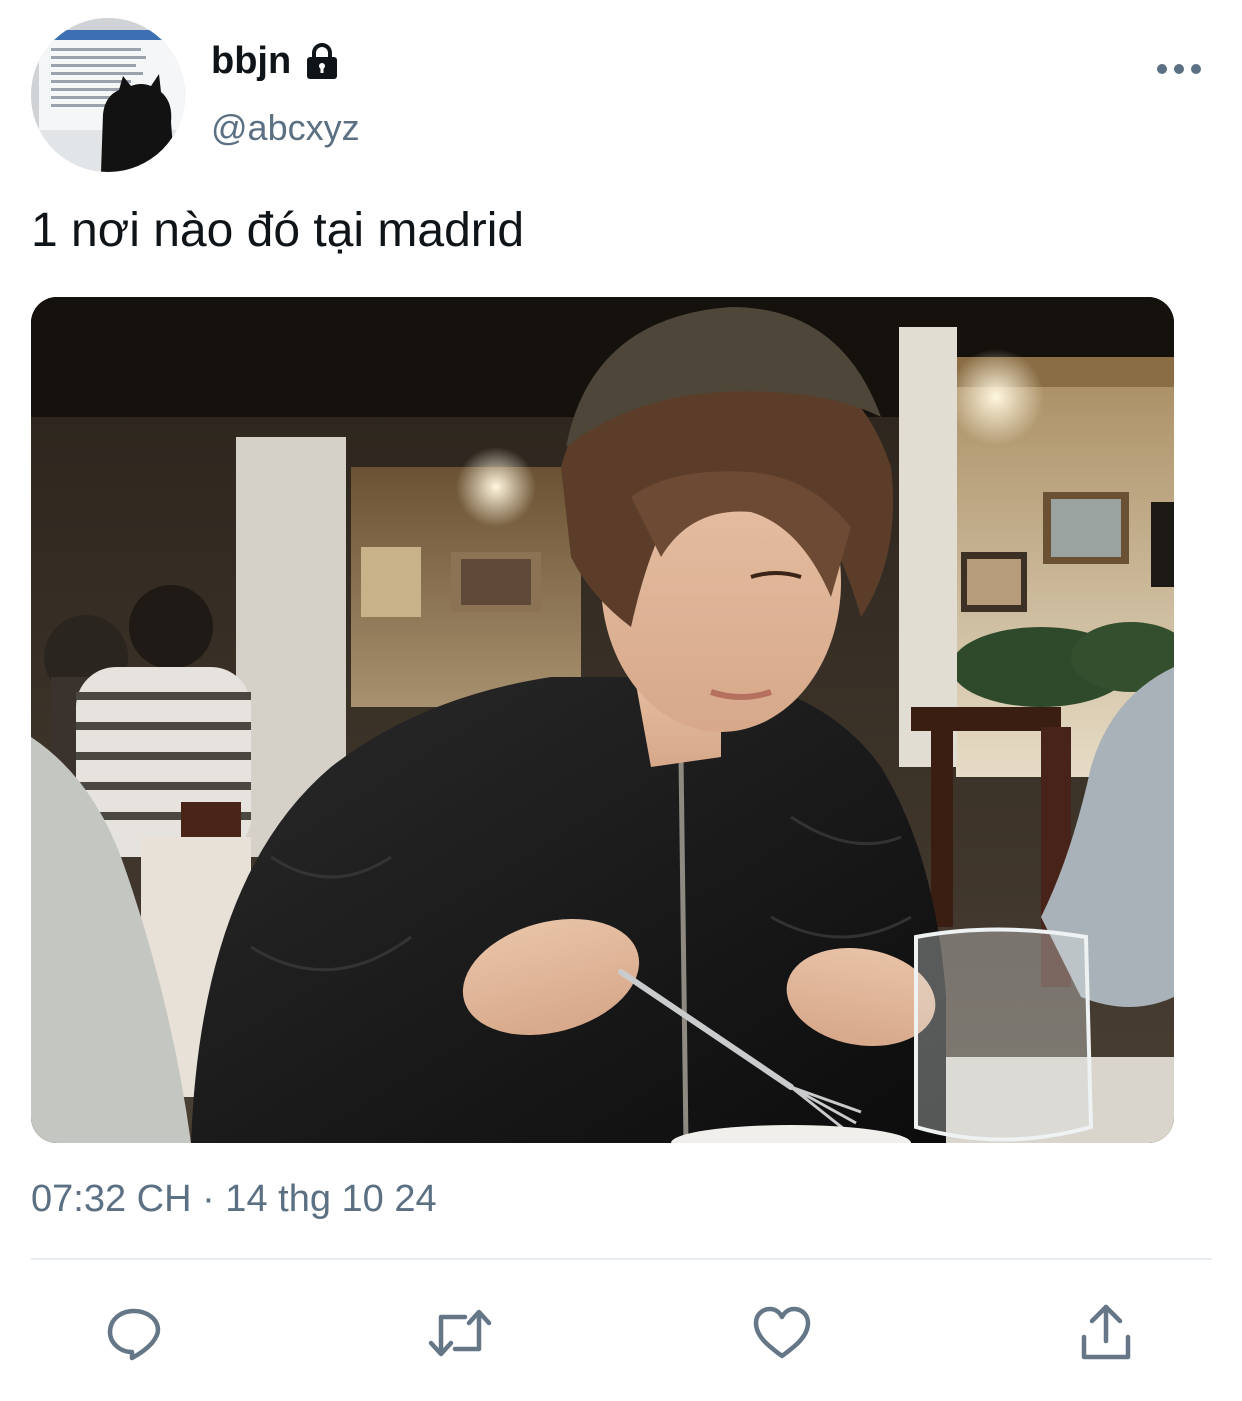 The height and width of the screenshot is (1401, 1242). What do you see at coordinates (108, 95) in the screenshot?
I see `author-avatar` at bounding box center [108, 95].